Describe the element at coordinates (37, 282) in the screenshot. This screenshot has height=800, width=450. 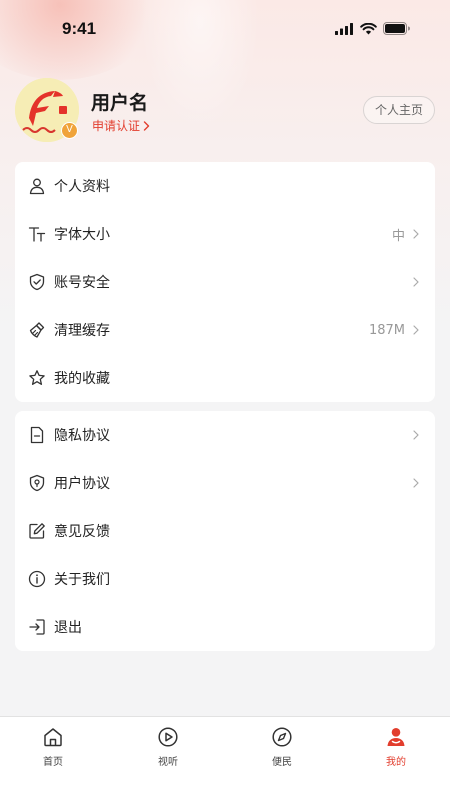
I see `shield-check-icon` at that location.